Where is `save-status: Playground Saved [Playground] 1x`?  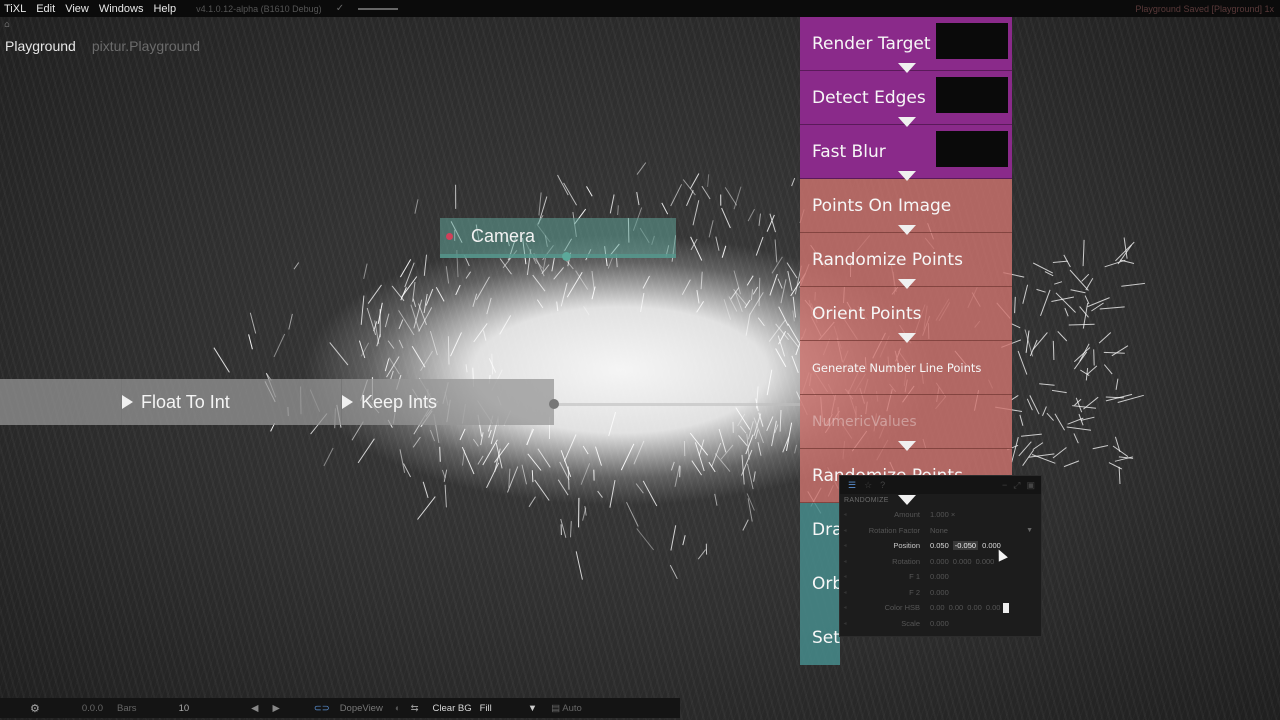
save-status: Playground Saved [Playground] 1x is located at coordinates (1204, 8).